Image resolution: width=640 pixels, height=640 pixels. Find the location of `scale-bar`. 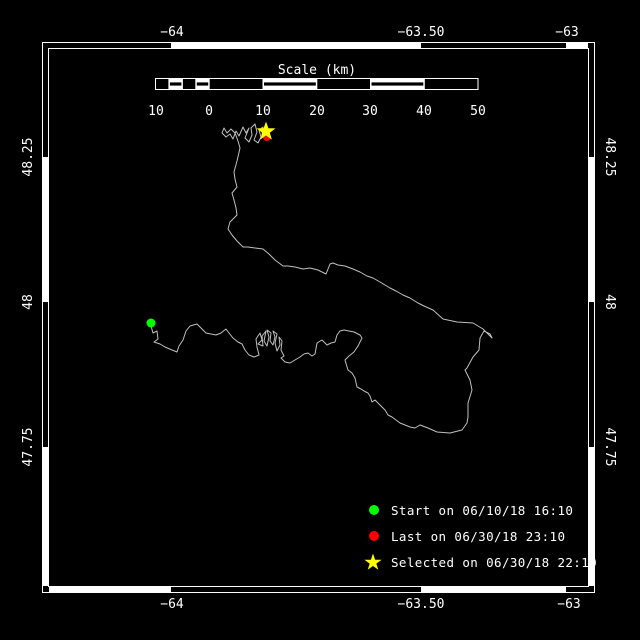

scale-bar is located at coordinates (317, 84).